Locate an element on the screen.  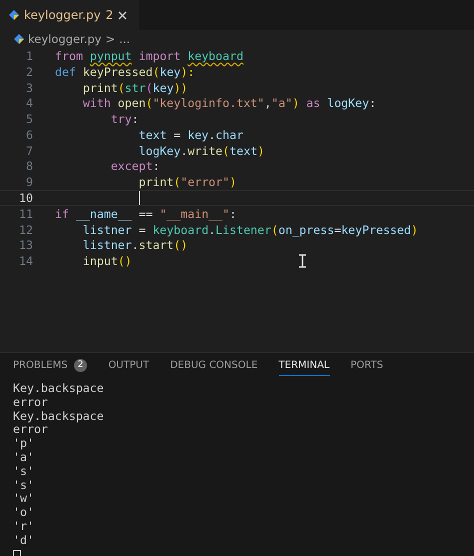
line-number: 6 is located at coordinates (29, 135).